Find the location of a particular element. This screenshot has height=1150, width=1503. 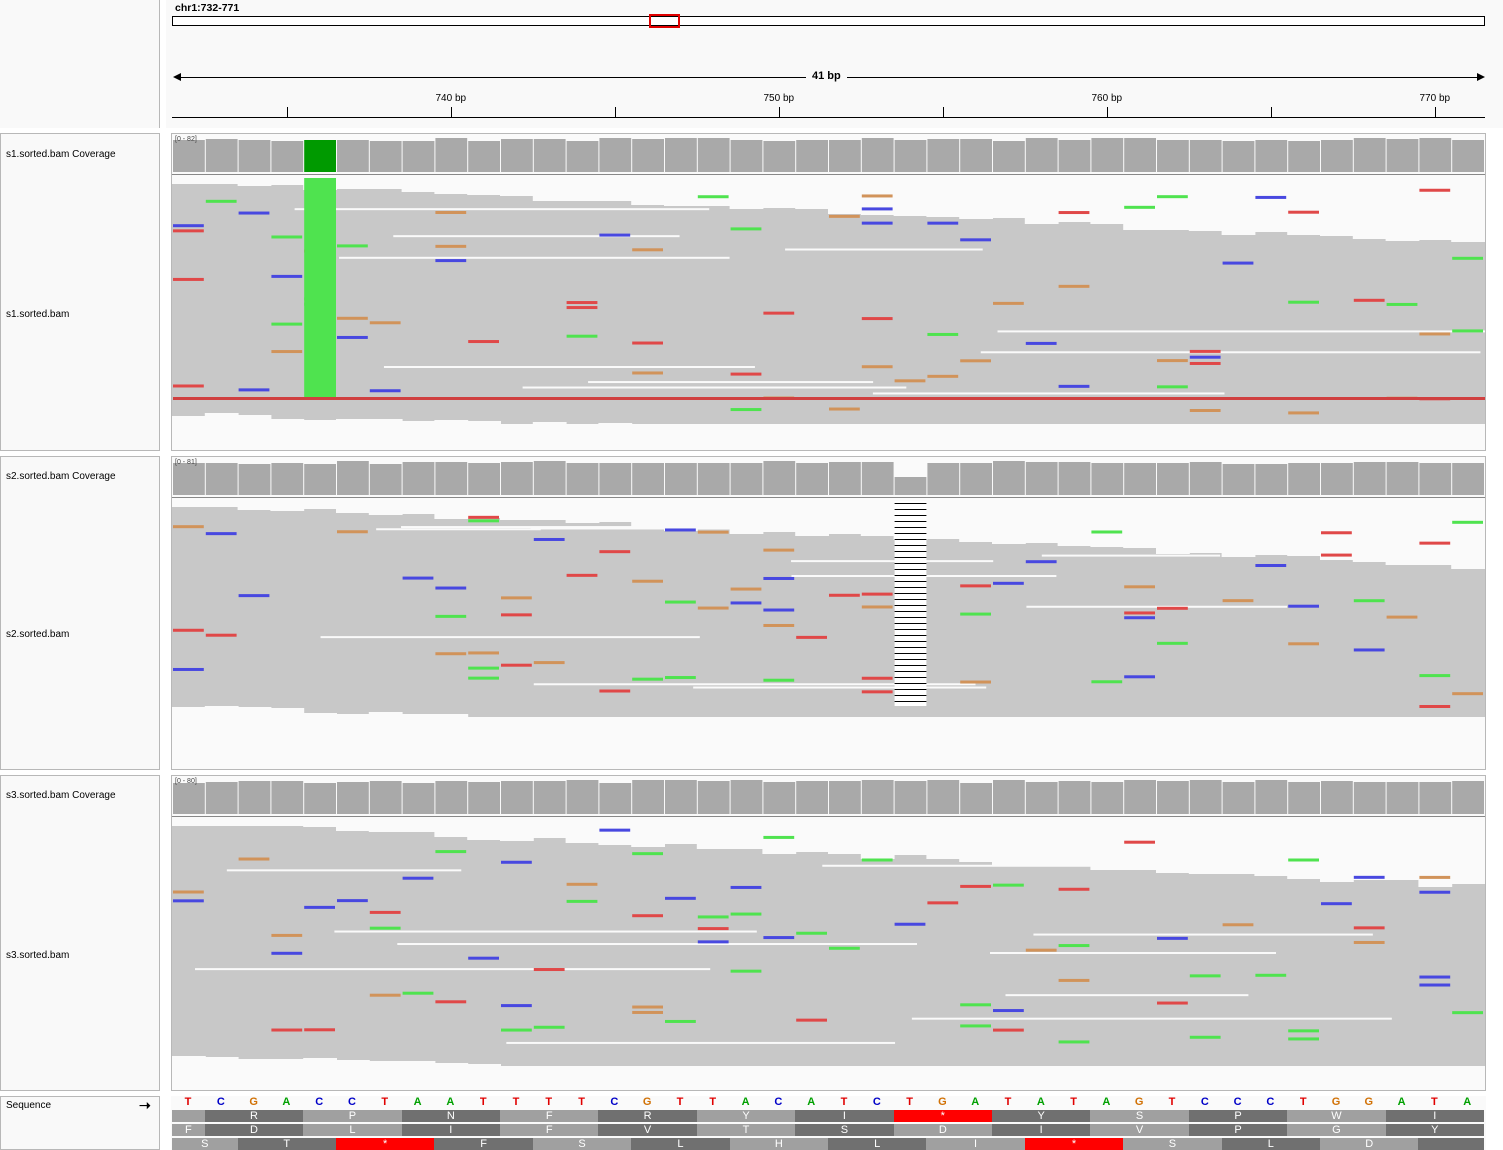

coverage-track-name: s3.sorted.bam Coverage is located at coordinates (61, 795).